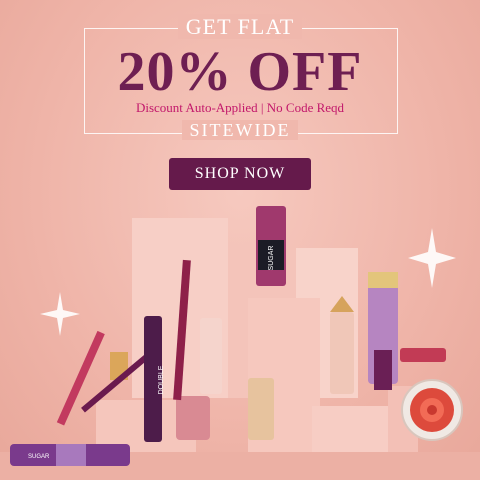 The width and height of the screenshot is (480, 480). What do you see at coordinates (240, 107) in the screenshot?
I see `discount-subline: Discount Auto-Applied | No Code Reqd` at bounding box center [240, 107].